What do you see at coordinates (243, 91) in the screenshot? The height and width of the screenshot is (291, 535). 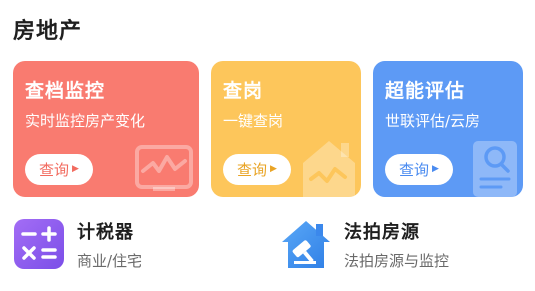 I see `card-title: 查岗` at bounding box center [243, 91].